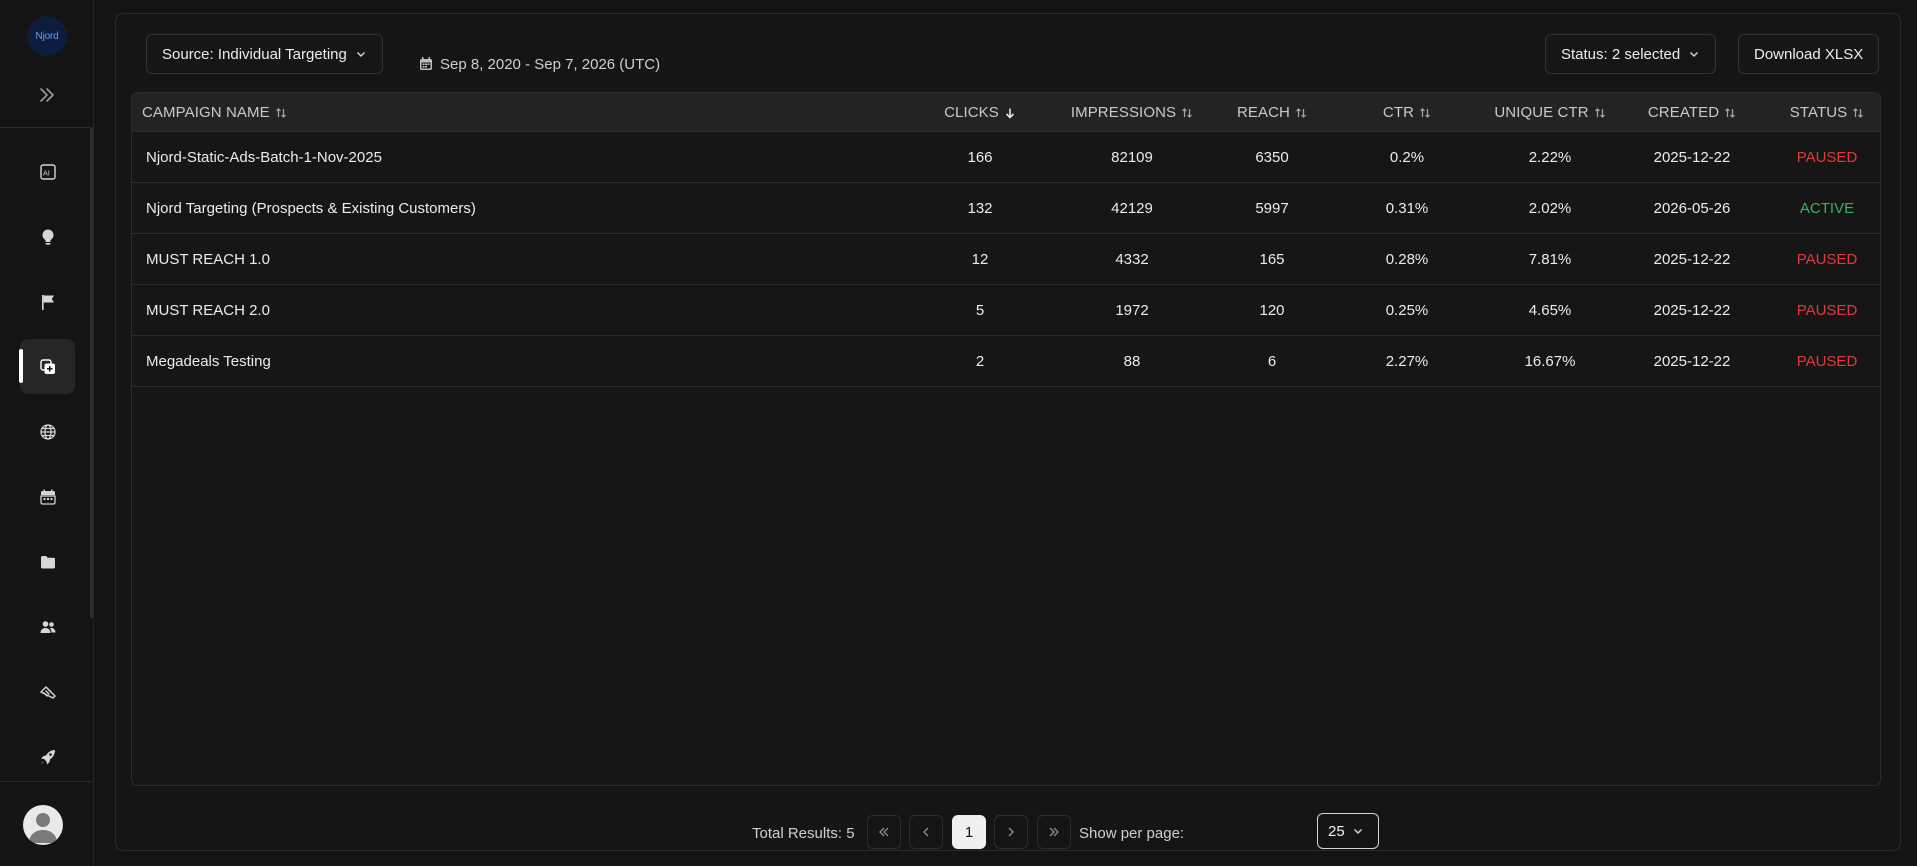  What do you see at coordinates (1336, 831) in the screenshot?
I see `per-page-value: 25` at bounding box center [1336, 831].